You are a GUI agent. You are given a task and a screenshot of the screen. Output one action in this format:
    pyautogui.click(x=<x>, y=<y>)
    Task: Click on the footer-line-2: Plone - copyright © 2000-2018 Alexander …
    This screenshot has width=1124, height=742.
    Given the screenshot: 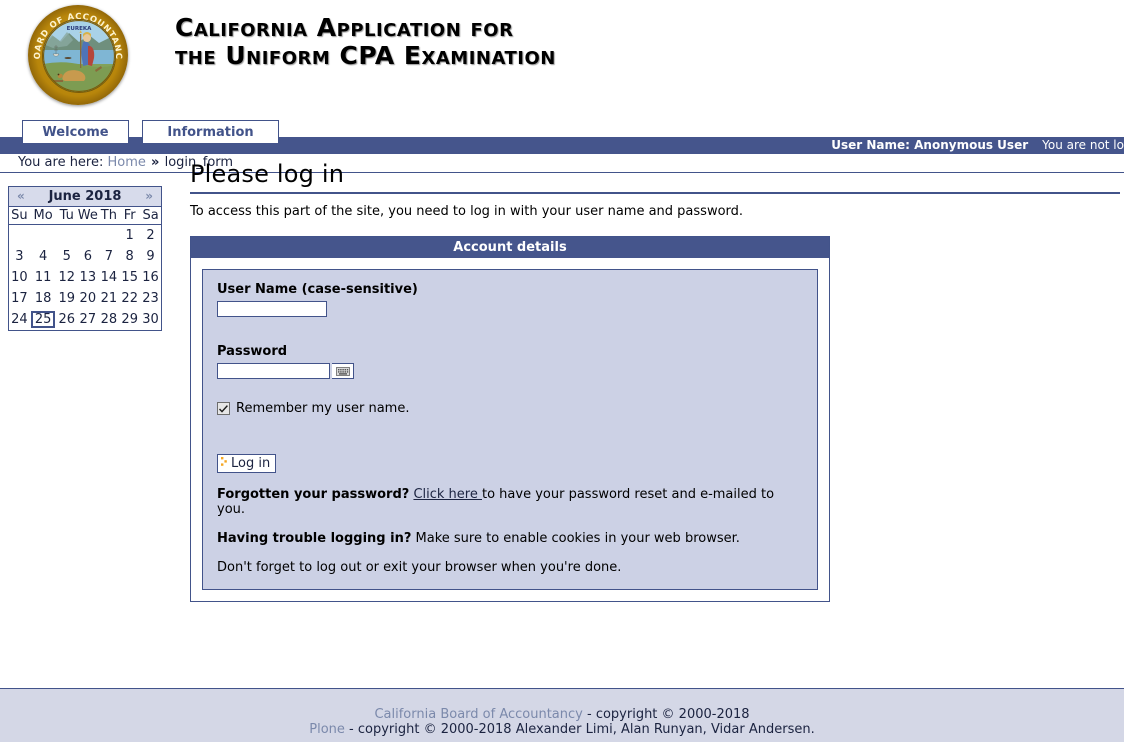 What is the action you would take?
    pyautogui.click(x=562, y=729)
    